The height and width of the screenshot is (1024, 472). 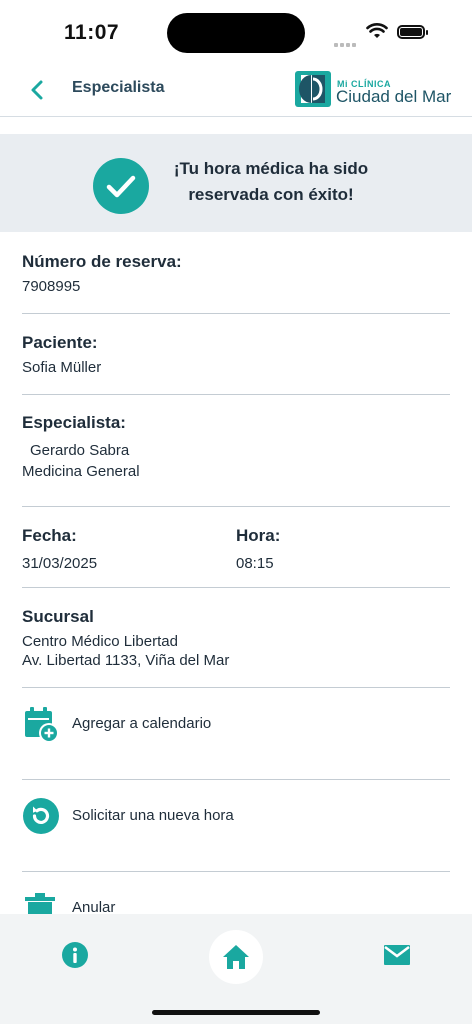 What do you see at coordinates (75, 955) in the screenshot?
I see `info-icon` at bounding box center [75, 955].